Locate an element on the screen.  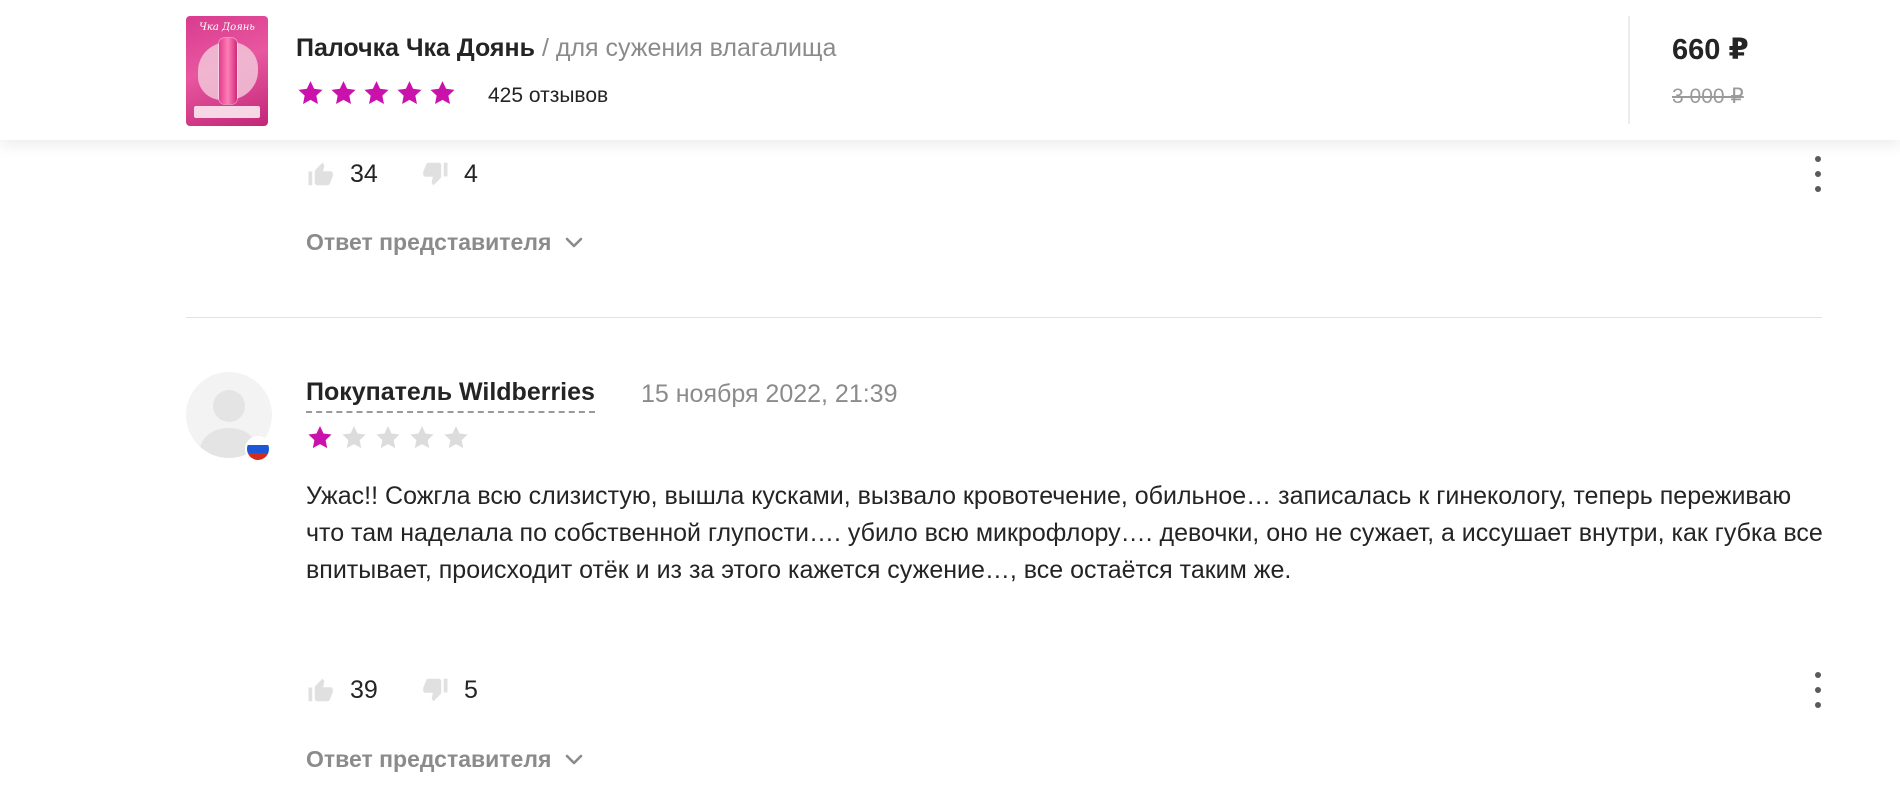
product-thumbnail: Чка Доянь is located at coordinates (227, 71).